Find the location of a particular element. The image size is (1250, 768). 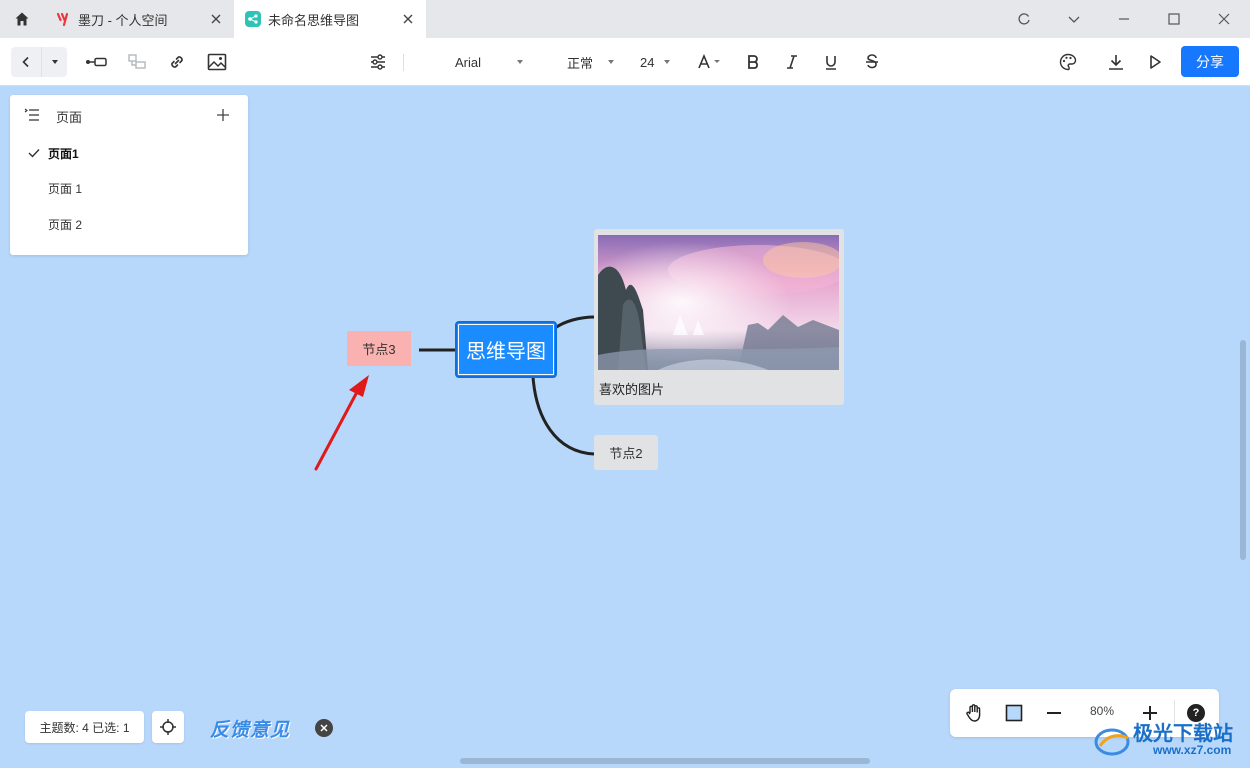

italic-icon is located at coordinates (792, 62).